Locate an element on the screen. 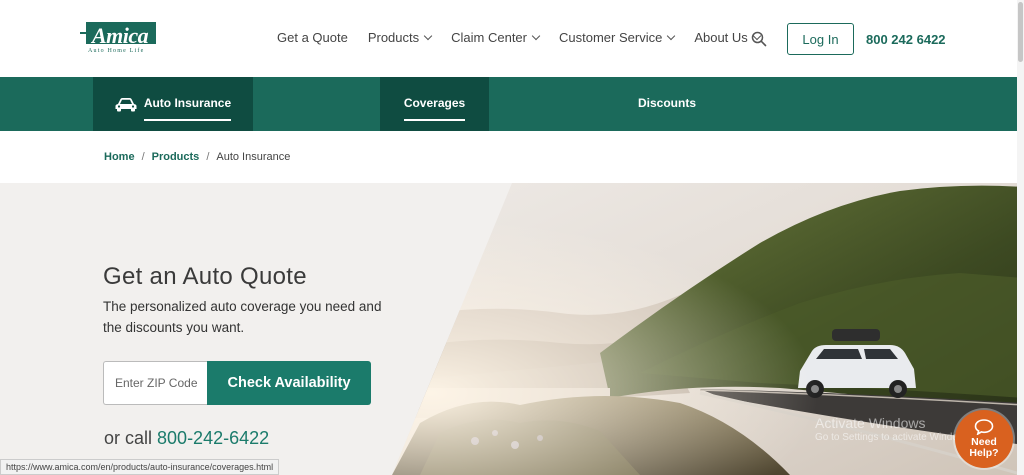  need-help-line2: Help? is located at coordinates (984, 453).